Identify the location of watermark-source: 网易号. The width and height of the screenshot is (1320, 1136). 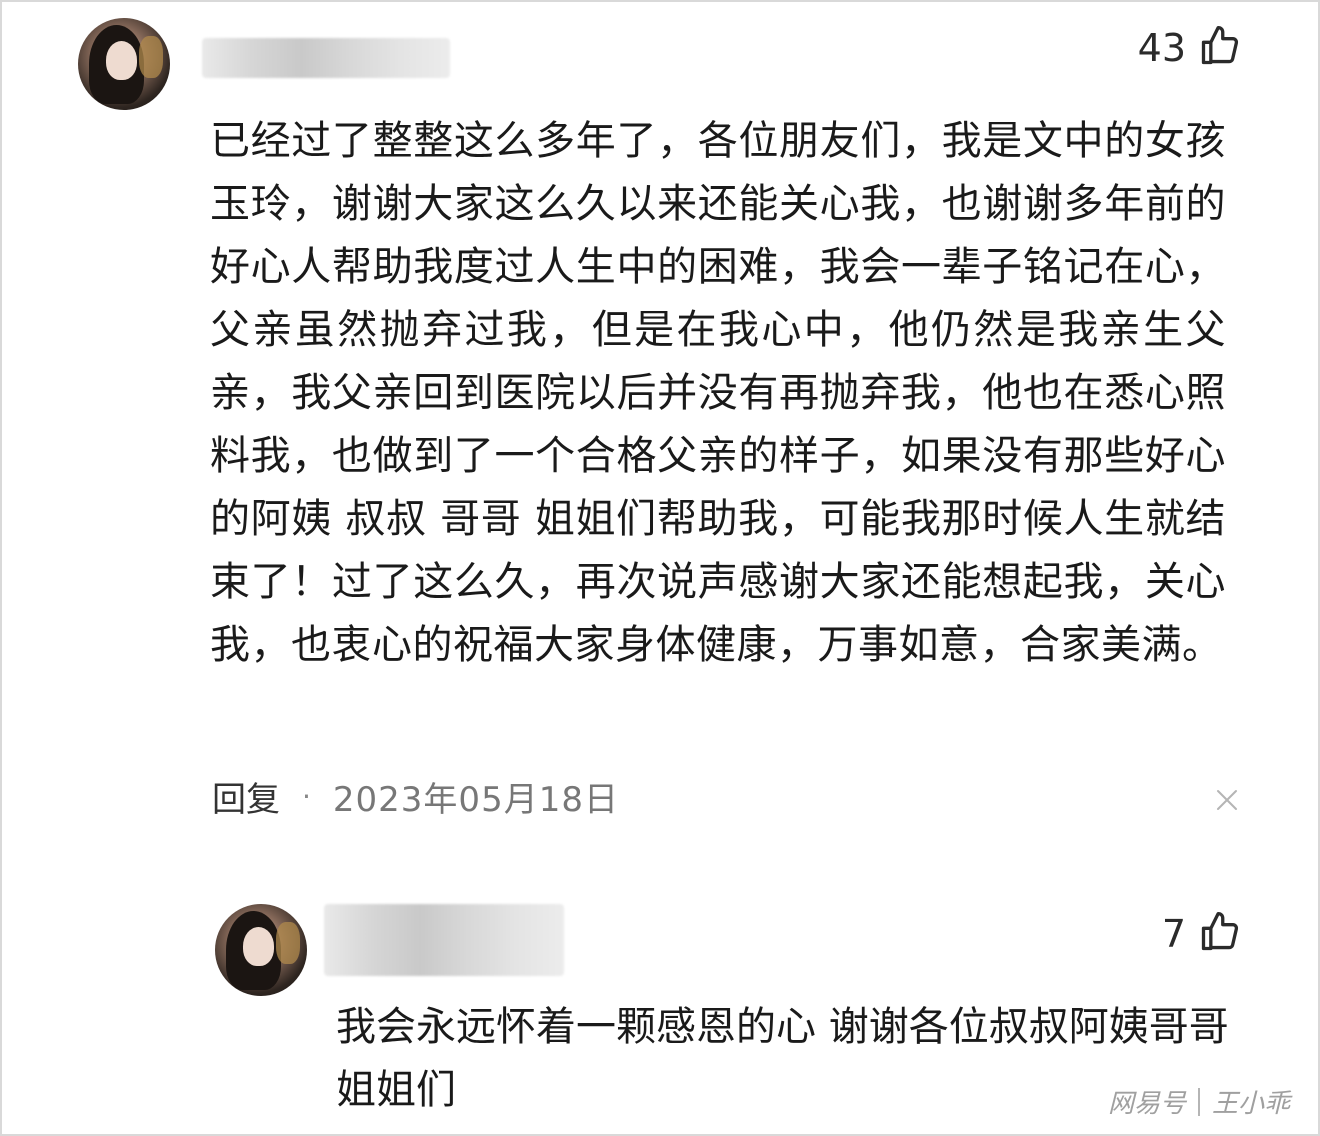
(1146, 1104).